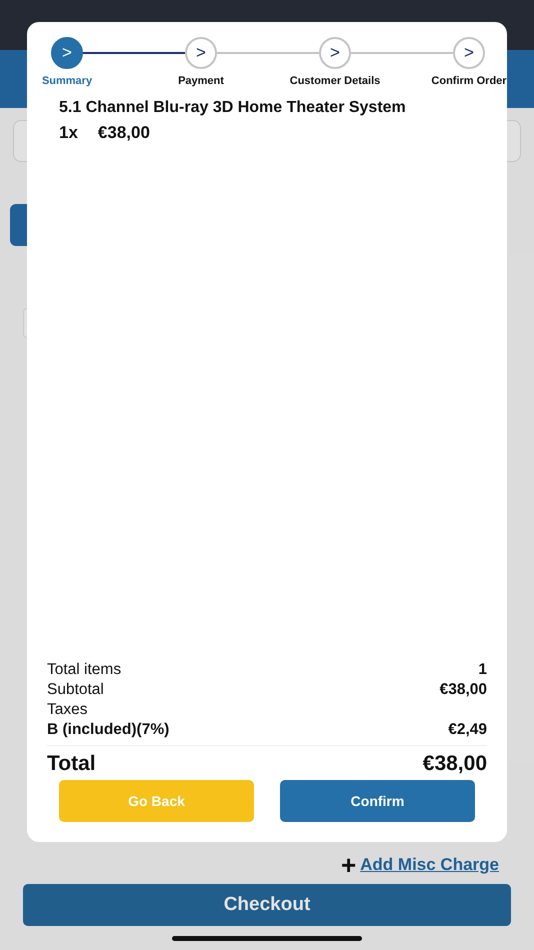  Describe the element at coordinates (463, 690) in the screenshot. I see `summary-value: €38,00` at that location.